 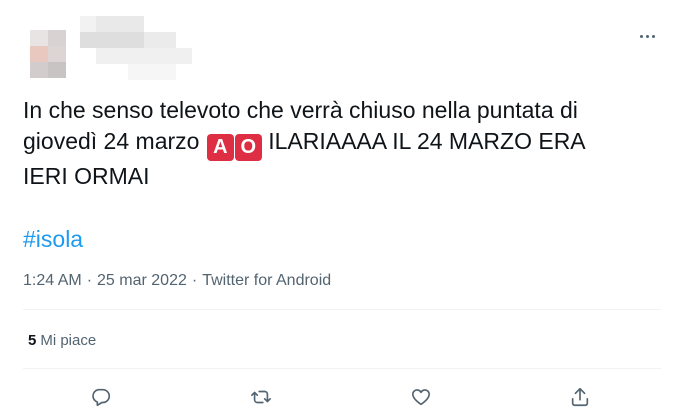 I want to click on tweet-date: 25 mar 2022, so click(x=142, y=280).